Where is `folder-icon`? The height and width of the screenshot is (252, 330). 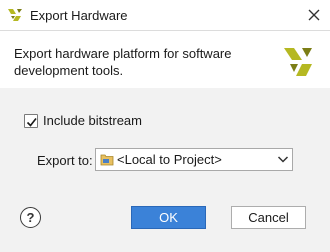 folder-icon is located at coordinates (107, 160).